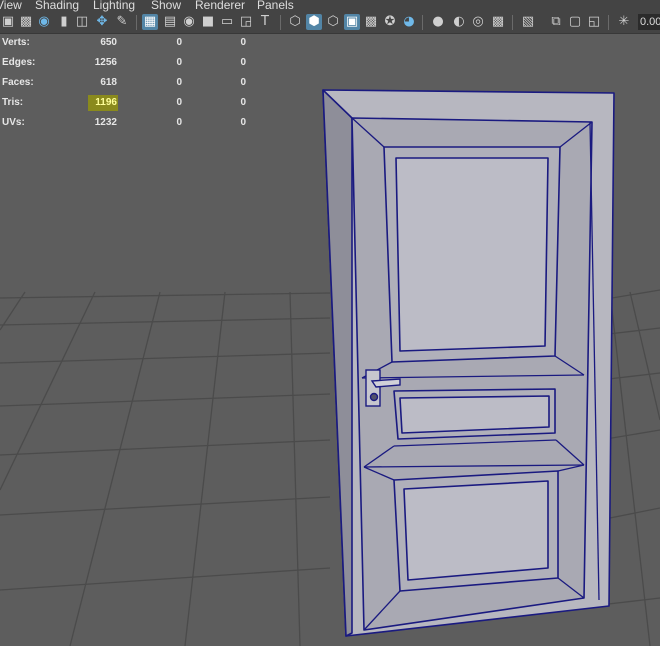 The width and height of the screenshot is (660, 646). Describe the element at coordinates (390, 22) in the screenshot. I see `shadows-icon: ✪` at that location.